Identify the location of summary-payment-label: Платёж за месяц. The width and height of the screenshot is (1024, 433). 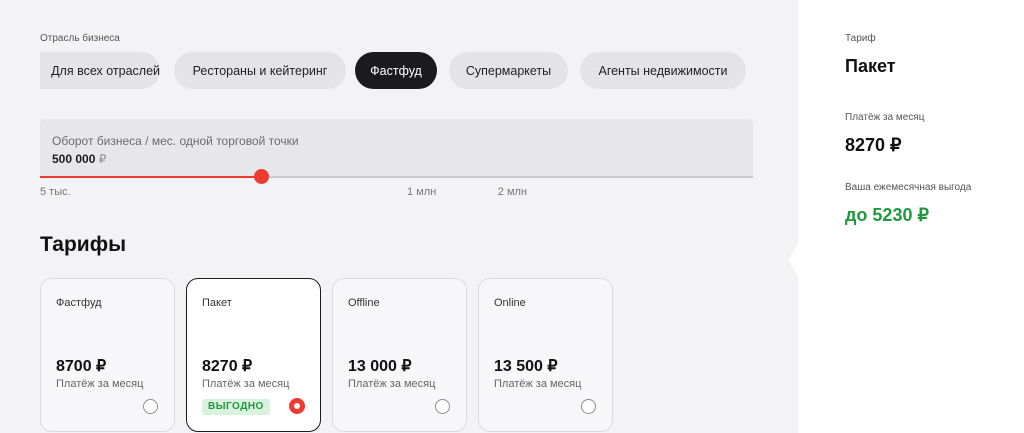
(885, 117).